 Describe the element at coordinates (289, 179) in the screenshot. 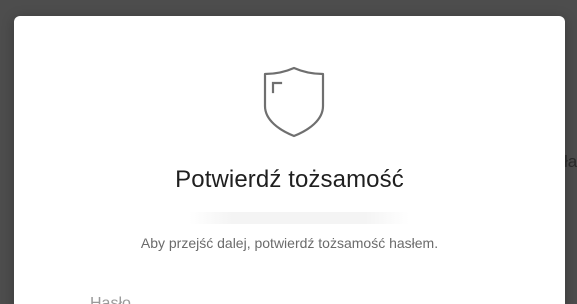

I see `dialog-title: Potwierdź tożsamość` at that location.